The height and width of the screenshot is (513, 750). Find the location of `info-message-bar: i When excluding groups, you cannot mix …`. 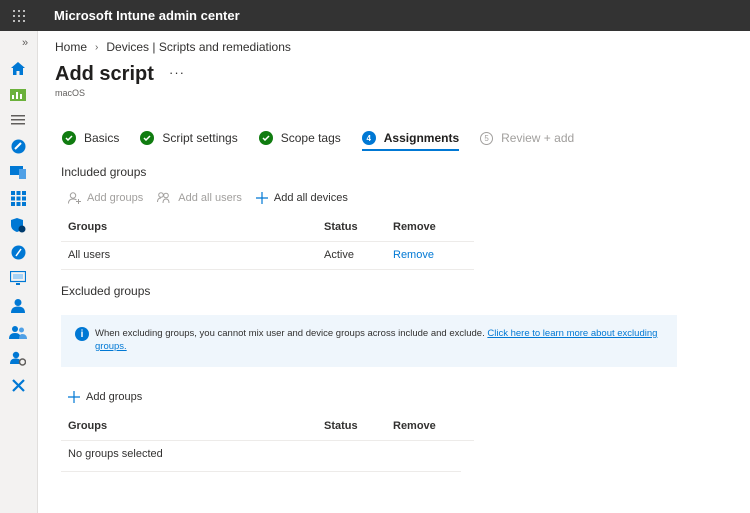

info-message-bar: i When excluding groups, you cannot mix … is located at coordinates (369, 341).